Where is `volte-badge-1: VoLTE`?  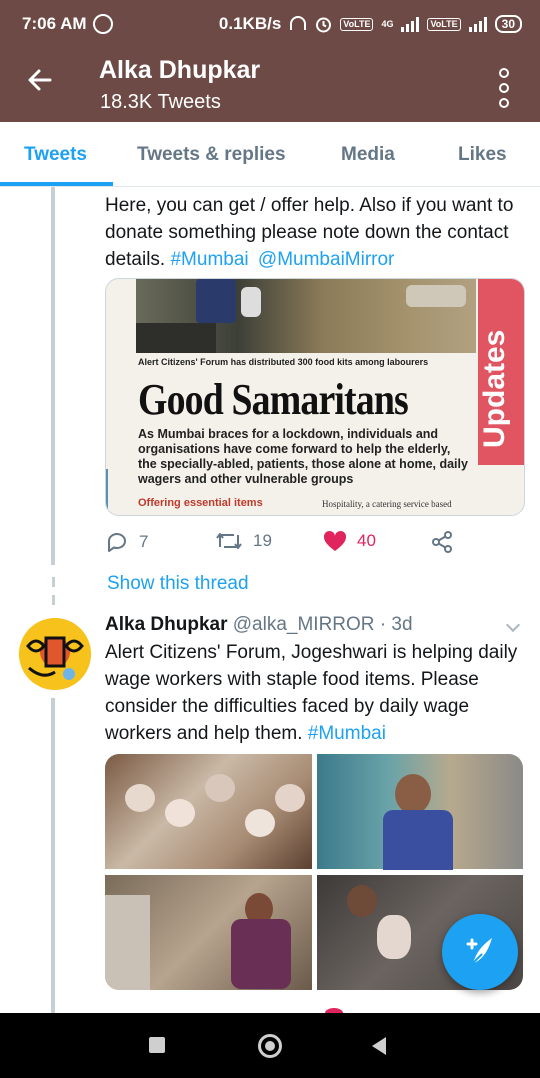
volte-badge-1: VoLTE is located at coordinates (357, 24).